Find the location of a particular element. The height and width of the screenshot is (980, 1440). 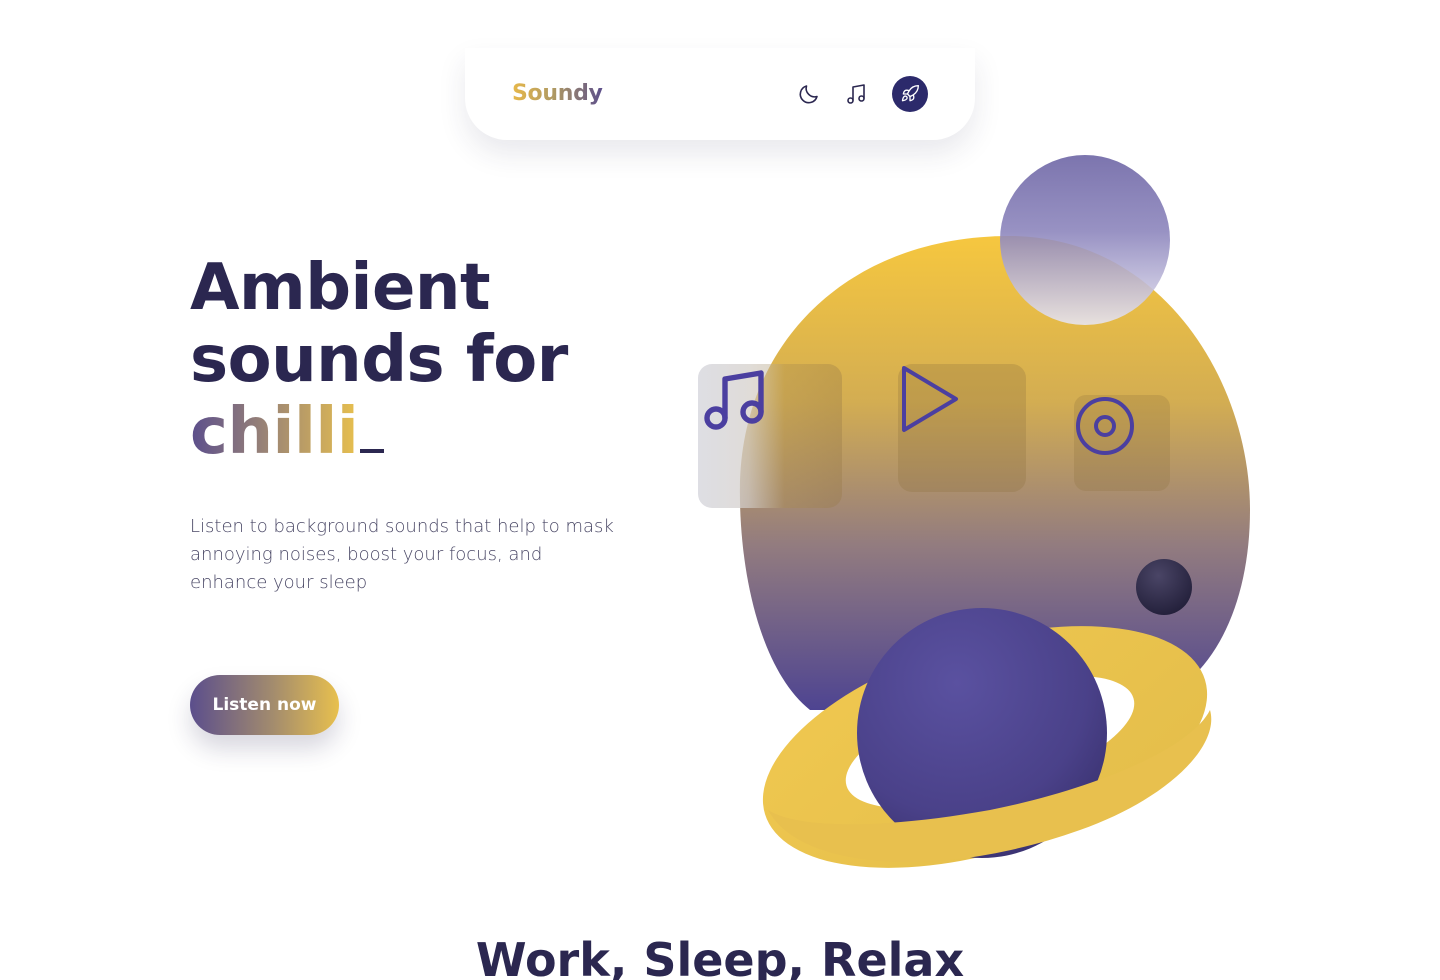

hero-title-line-3: chilli is located at coordinates (450, 432).